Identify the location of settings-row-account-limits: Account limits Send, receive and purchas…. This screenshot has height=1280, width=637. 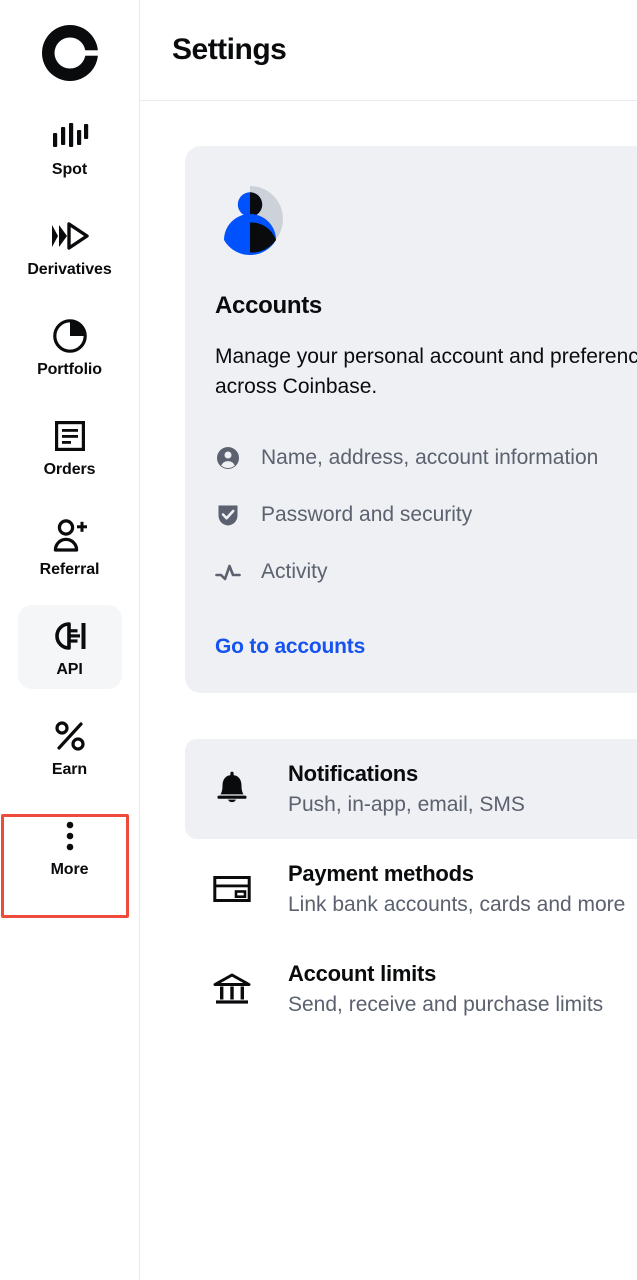
(411, 989).